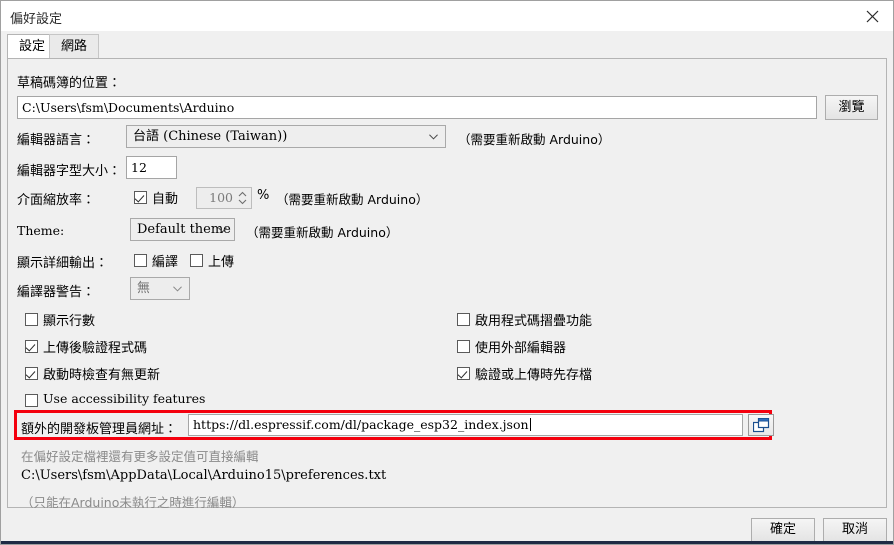  I want to click on theme-label: Theme:, so click(41, 230).